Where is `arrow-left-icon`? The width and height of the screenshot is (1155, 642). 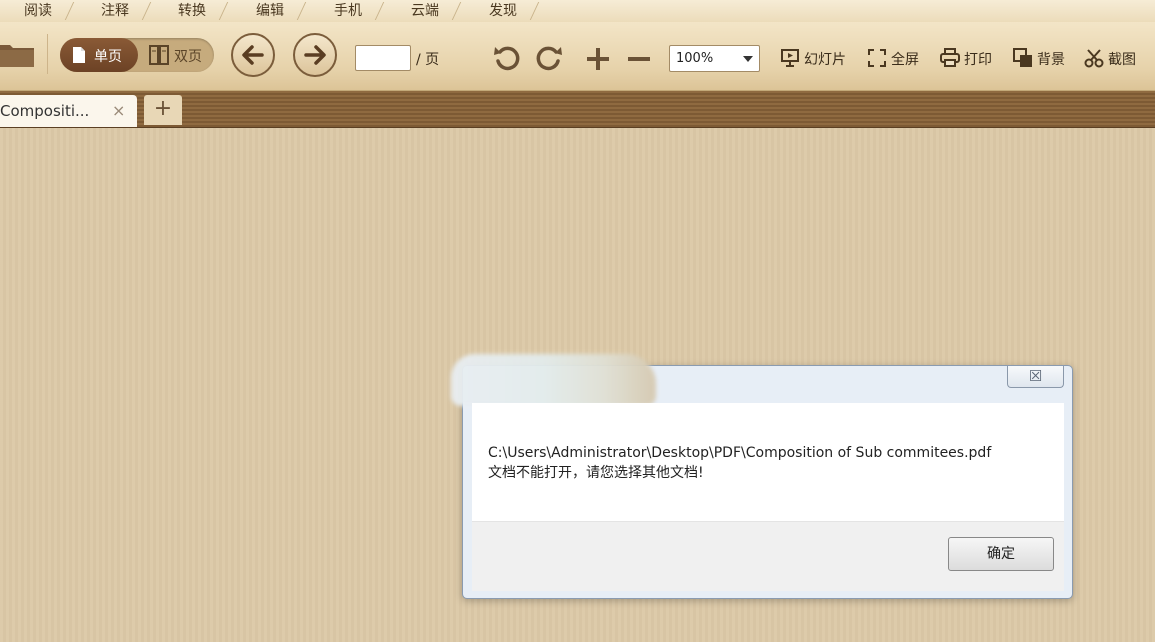 arrow-left-icon is located at coordinates (253, 55).